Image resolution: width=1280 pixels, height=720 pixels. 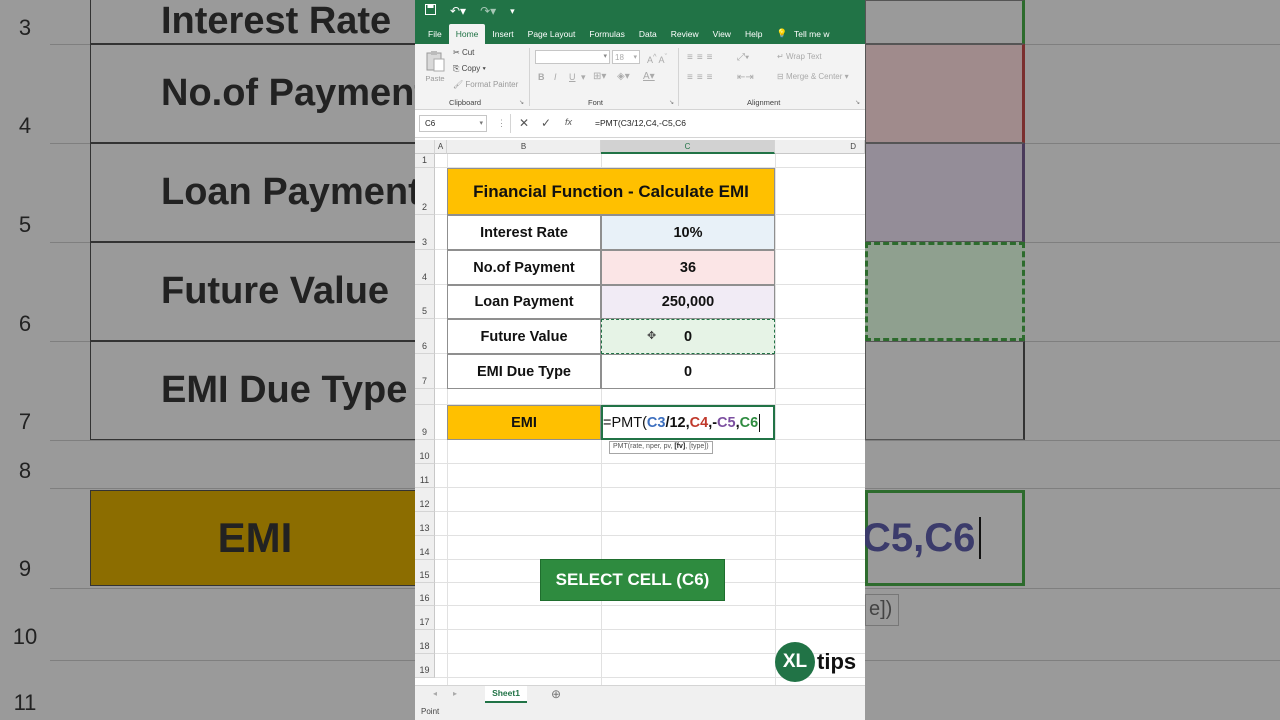 What do you see at coordinates (468, 52) in the screenshot?
I see `cut-label: Cut` at bounding box center [468, 52].